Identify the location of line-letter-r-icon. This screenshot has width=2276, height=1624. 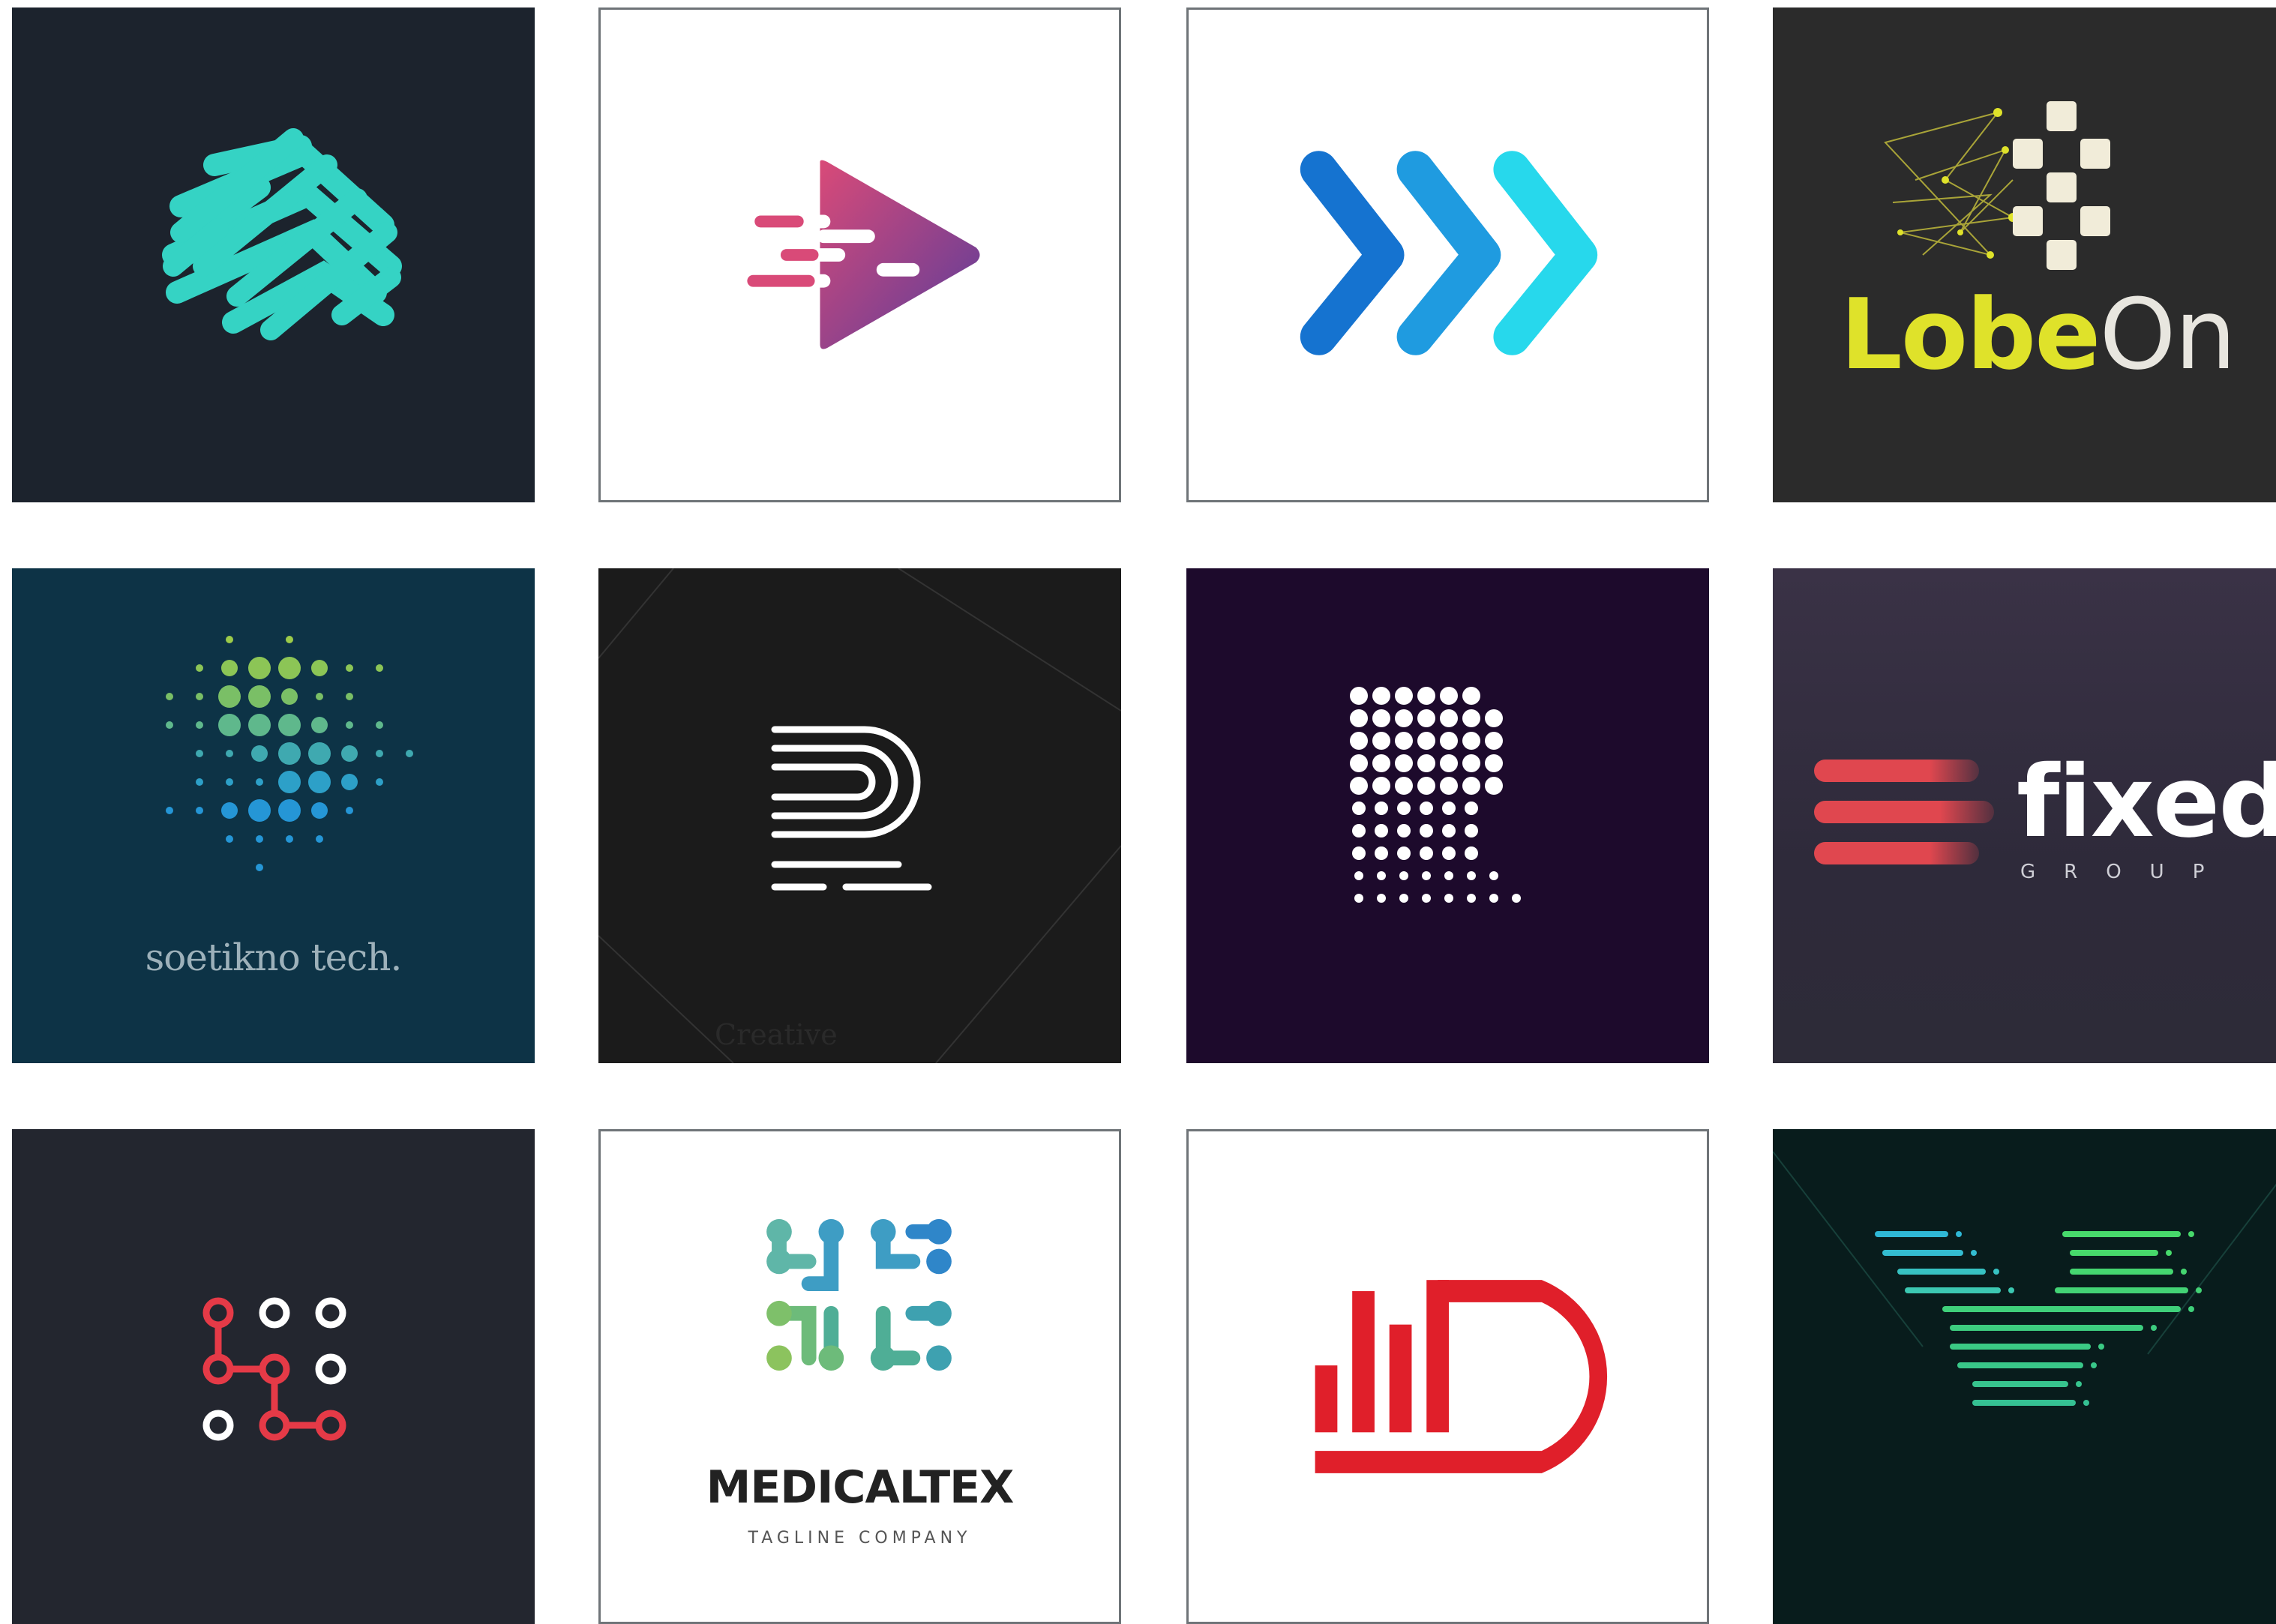
(859, 815).